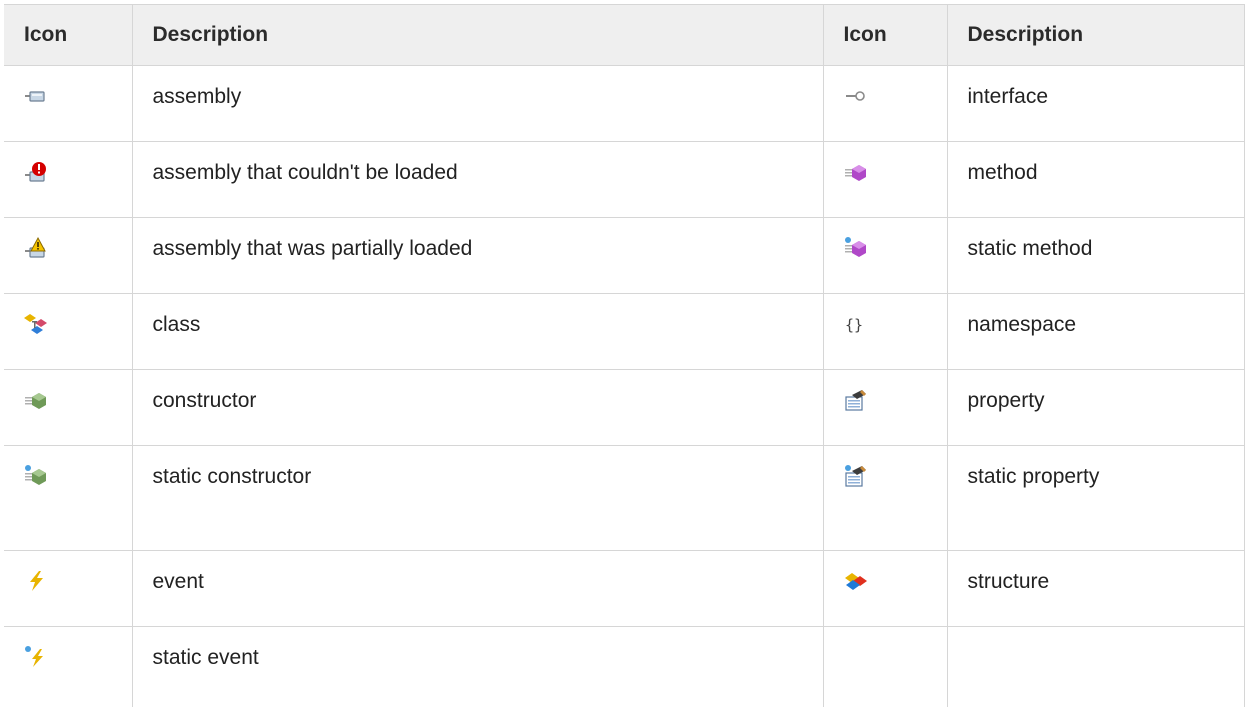 The image size is (1248, 715). I want to click on table-row: event structure, so click(624, 588).